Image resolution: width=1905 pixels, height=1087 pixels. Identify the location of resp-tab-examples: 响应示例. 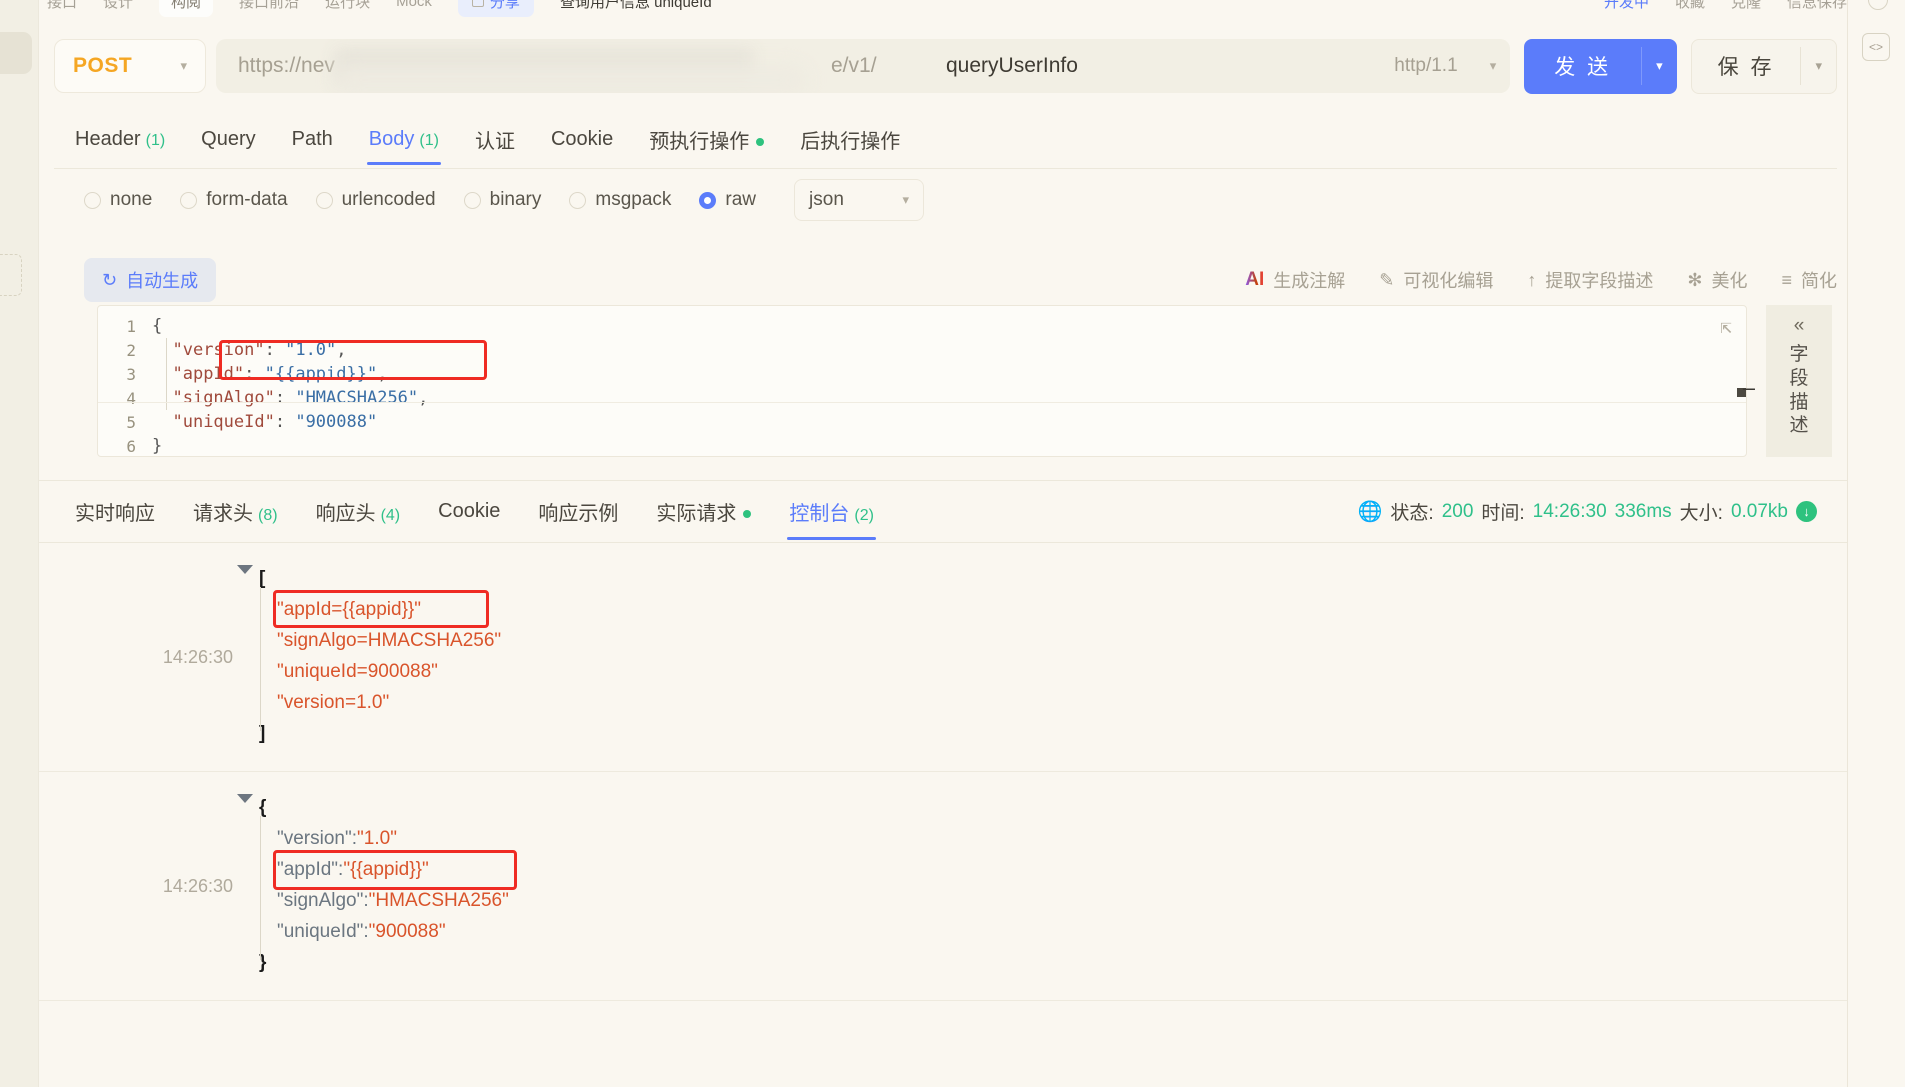
(578, 516).